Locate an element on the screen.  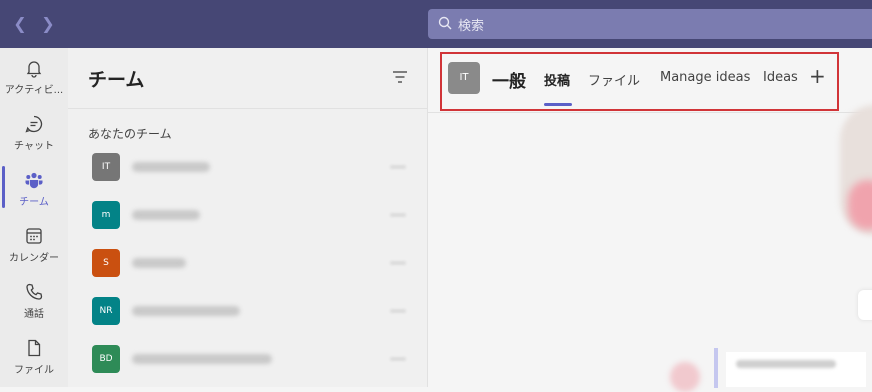
rail-item-chat: チャット is located at coordinates (34, 132).